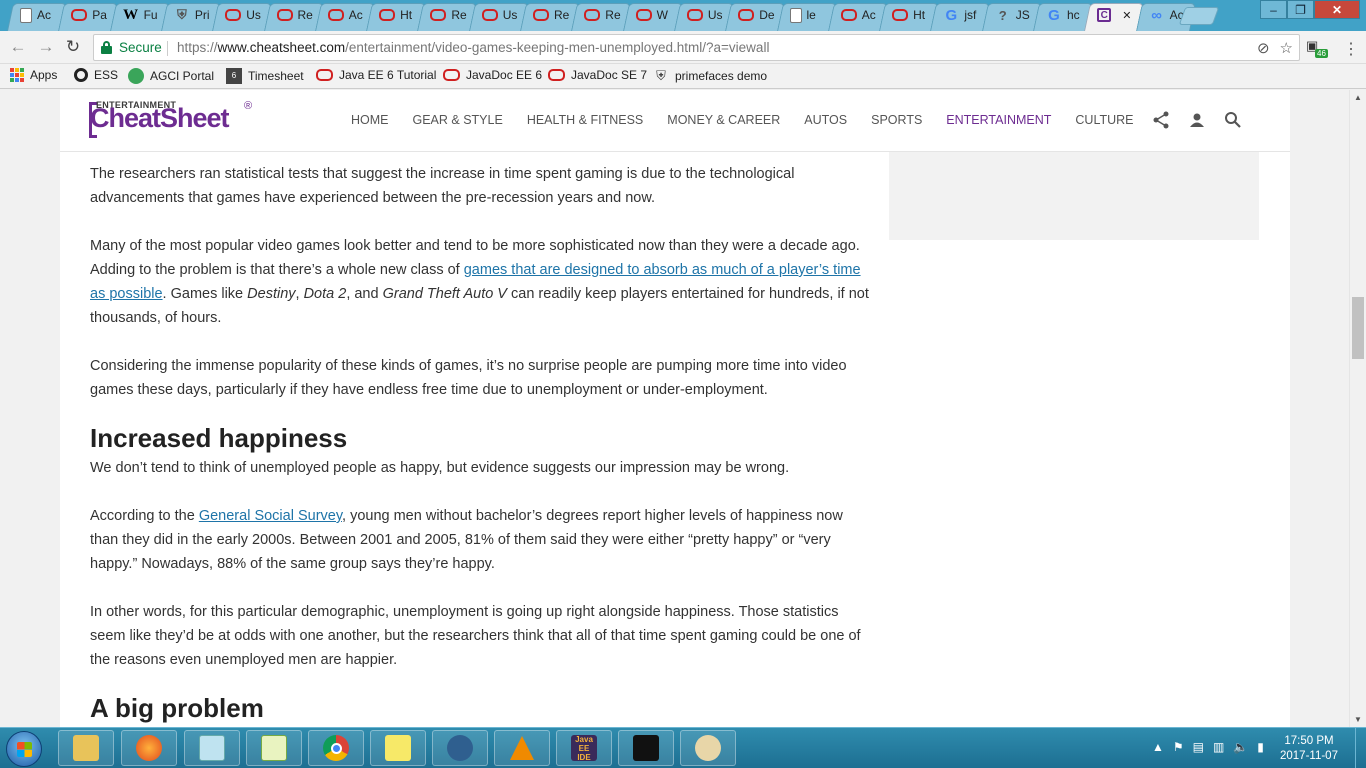 The image size is (1366, 768). I want to click on bookmark-star-icon: ☆, so click(1286, 48).